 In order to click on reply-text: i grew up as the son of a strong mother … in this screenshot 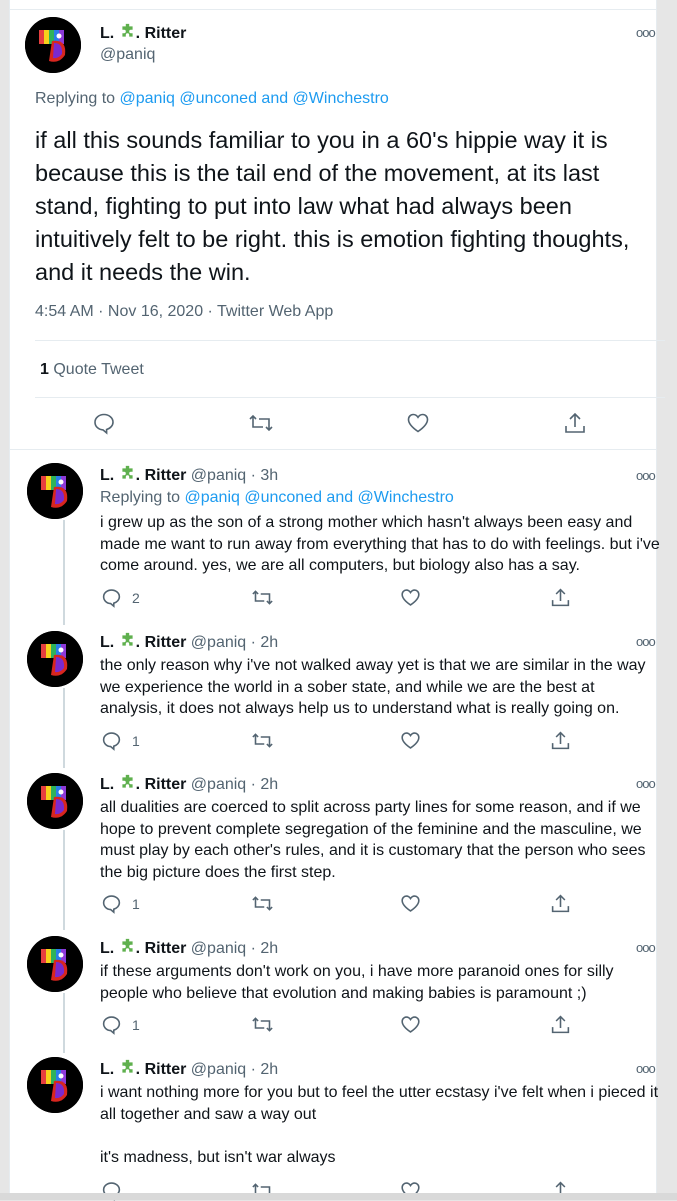, I will do `click(382, 544)`.